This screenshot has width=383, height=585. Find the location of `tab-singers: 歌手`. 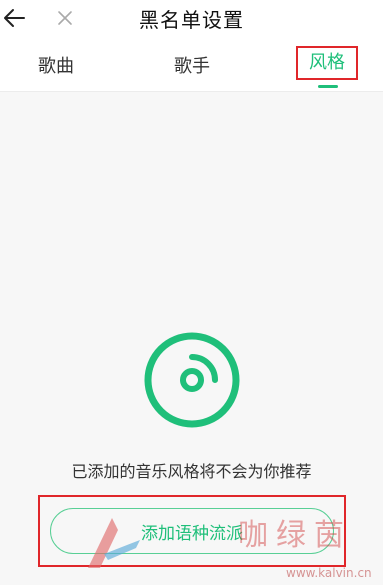

tab-singers: 歌手 is located at coordinates (192, 65).